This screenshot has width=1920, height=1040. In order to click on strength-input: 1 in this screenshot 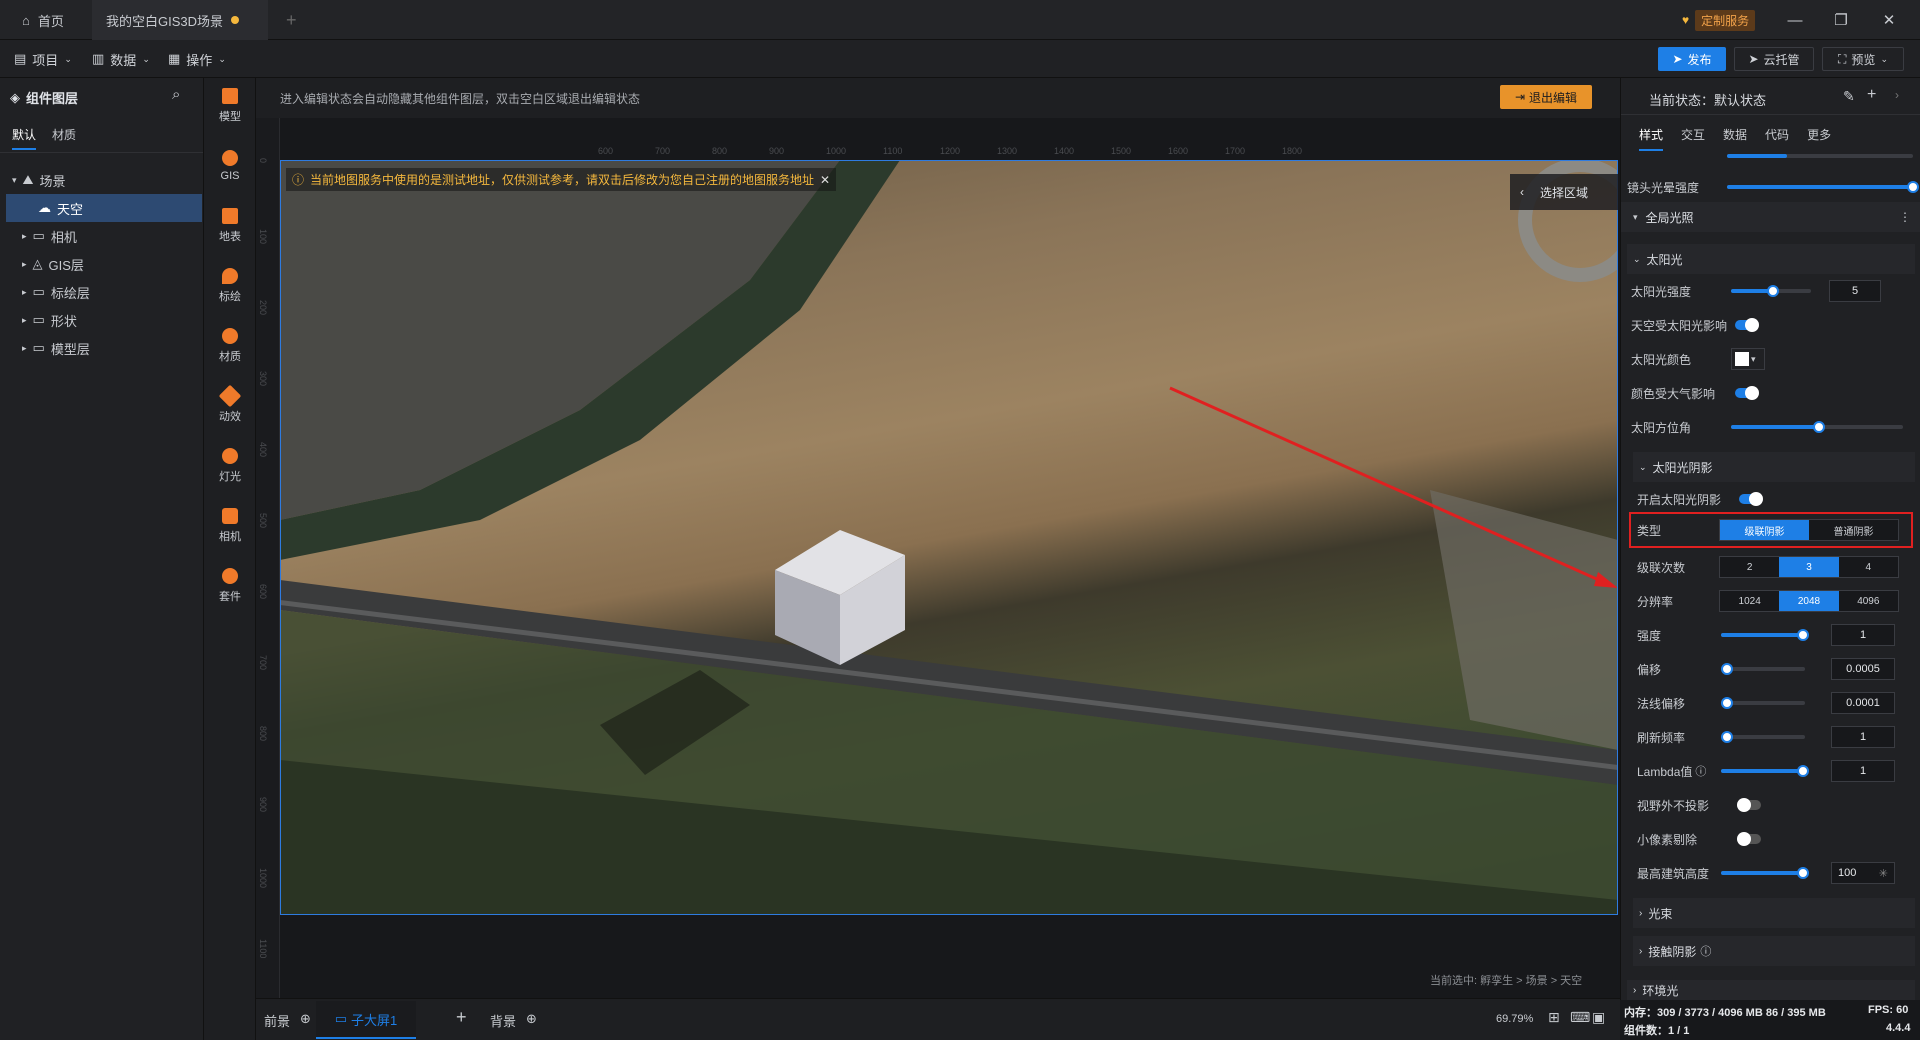, I will do `click(1863, 635)`.